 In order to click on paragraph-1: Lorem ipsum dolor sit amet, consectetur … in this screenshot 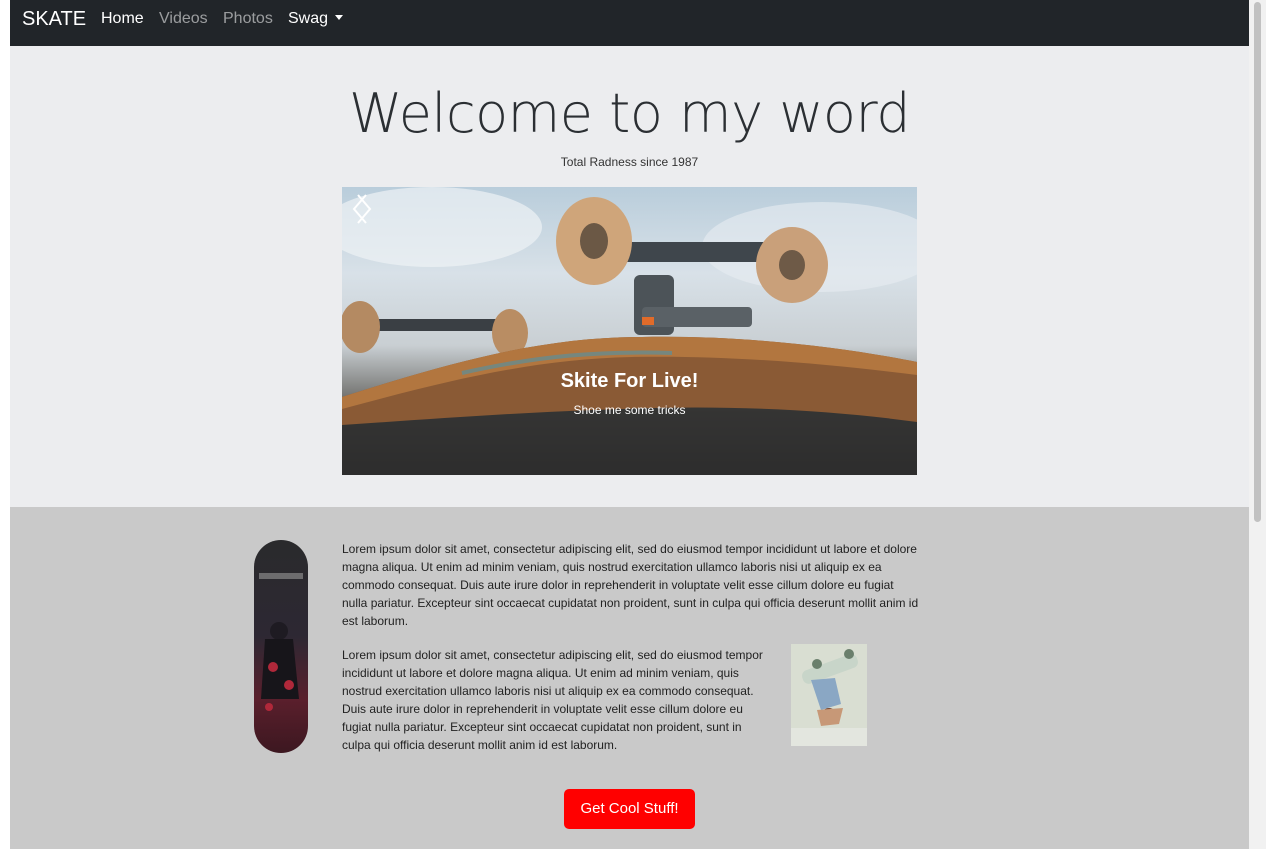, I will do `click(630, 585)`.